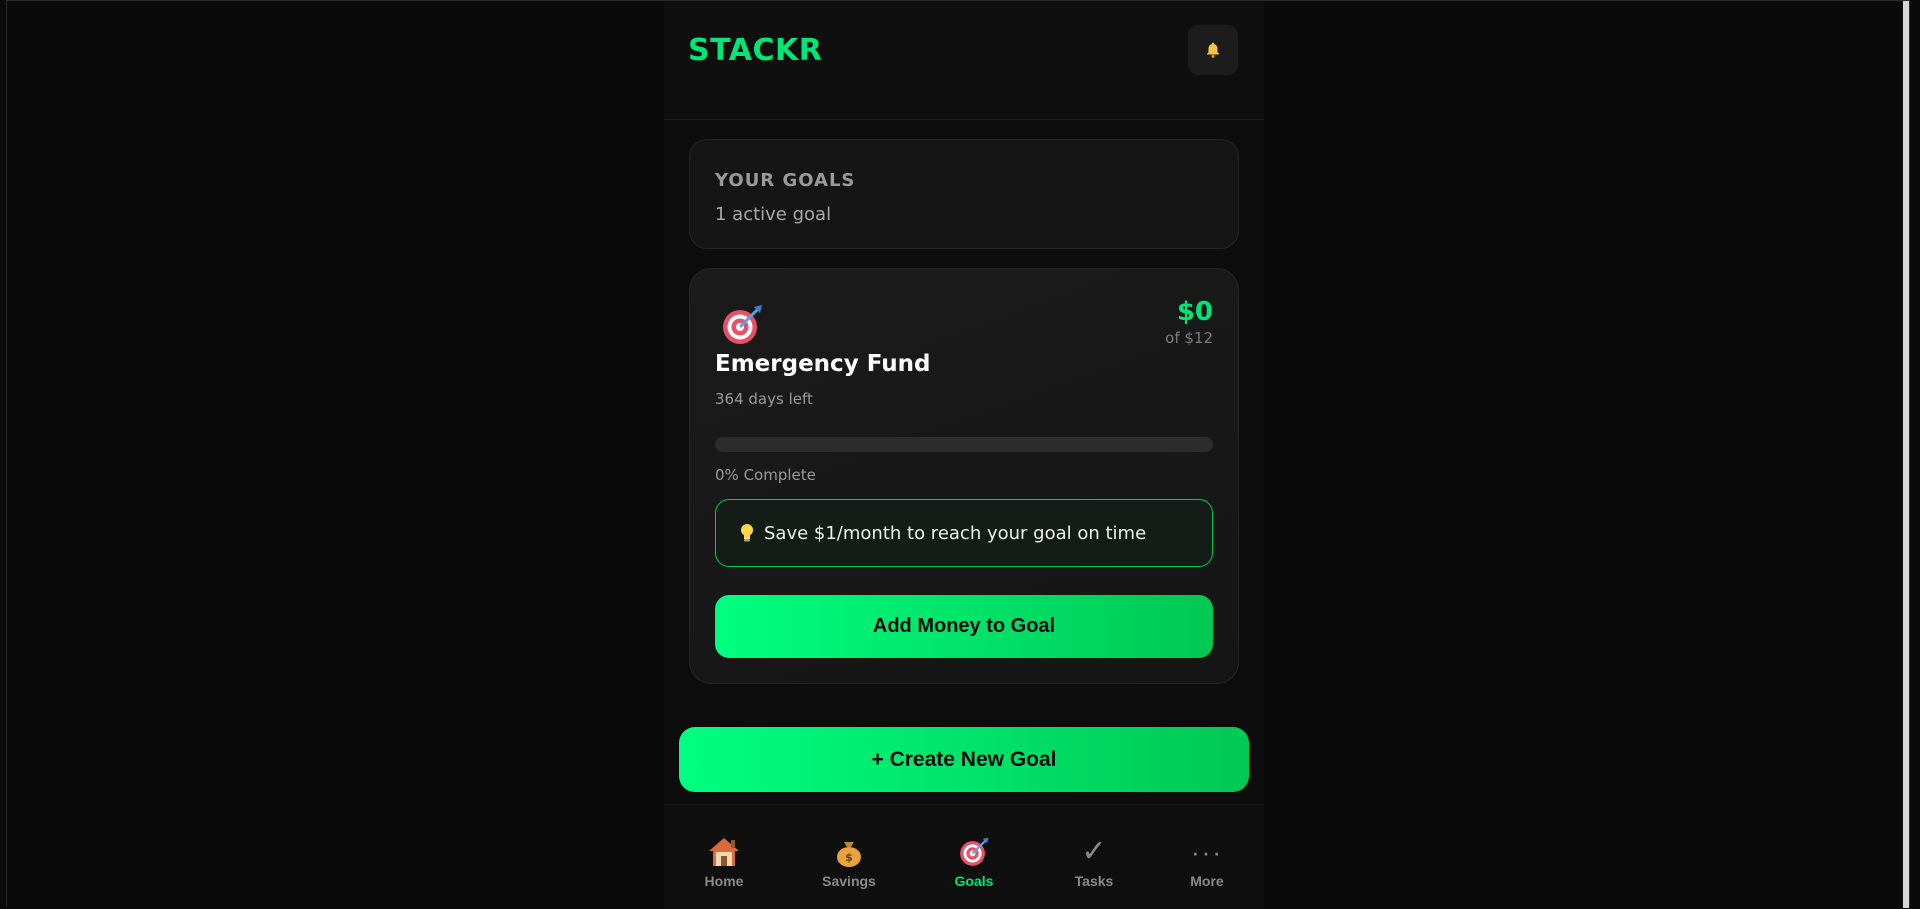  Describe the element at coordinates (964, 759) in the screenshot. I see `create-goal-button: + Create New Goal` at that location.